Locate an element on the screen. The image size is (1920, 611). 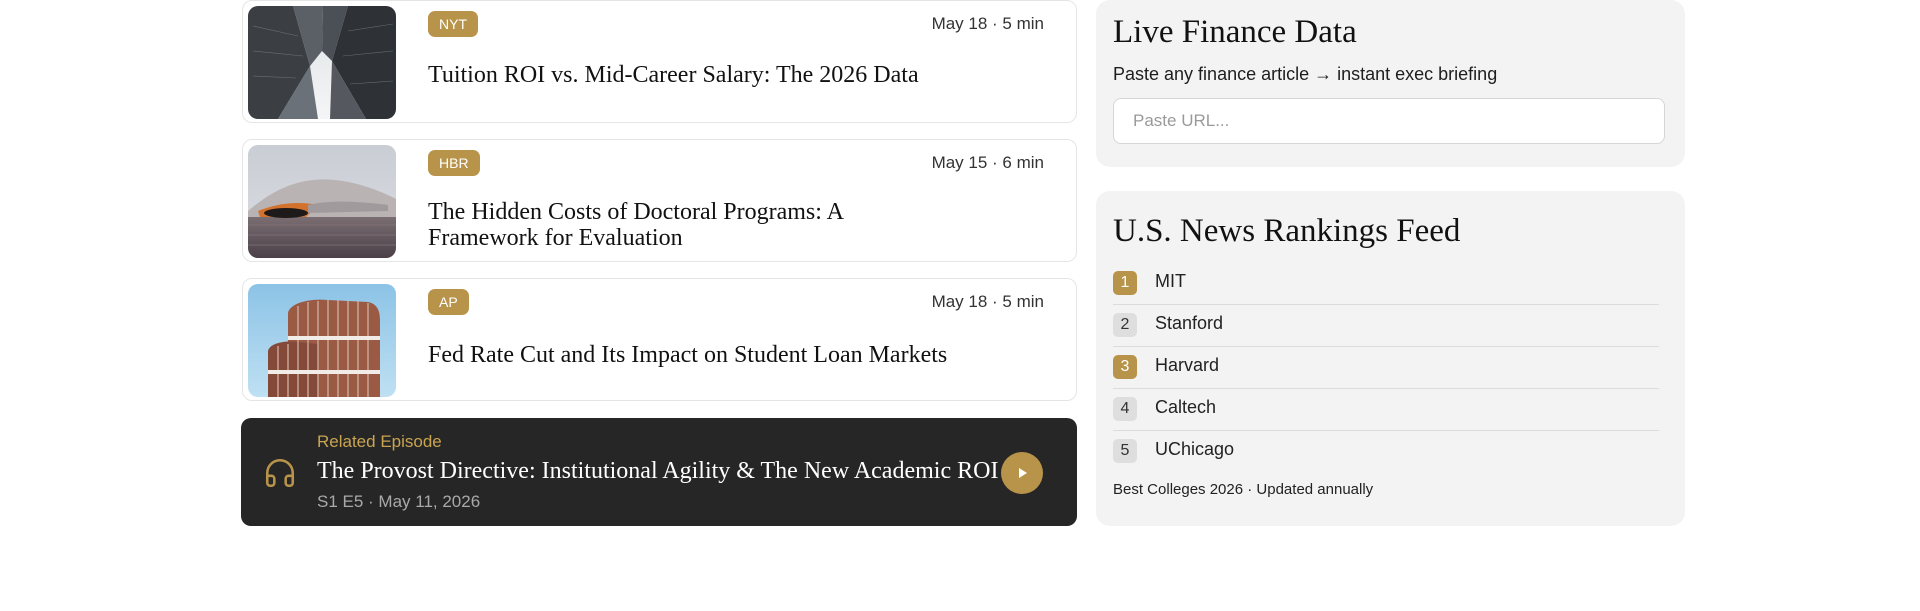
source-badge: HBR is located at coordinates (454, 163).